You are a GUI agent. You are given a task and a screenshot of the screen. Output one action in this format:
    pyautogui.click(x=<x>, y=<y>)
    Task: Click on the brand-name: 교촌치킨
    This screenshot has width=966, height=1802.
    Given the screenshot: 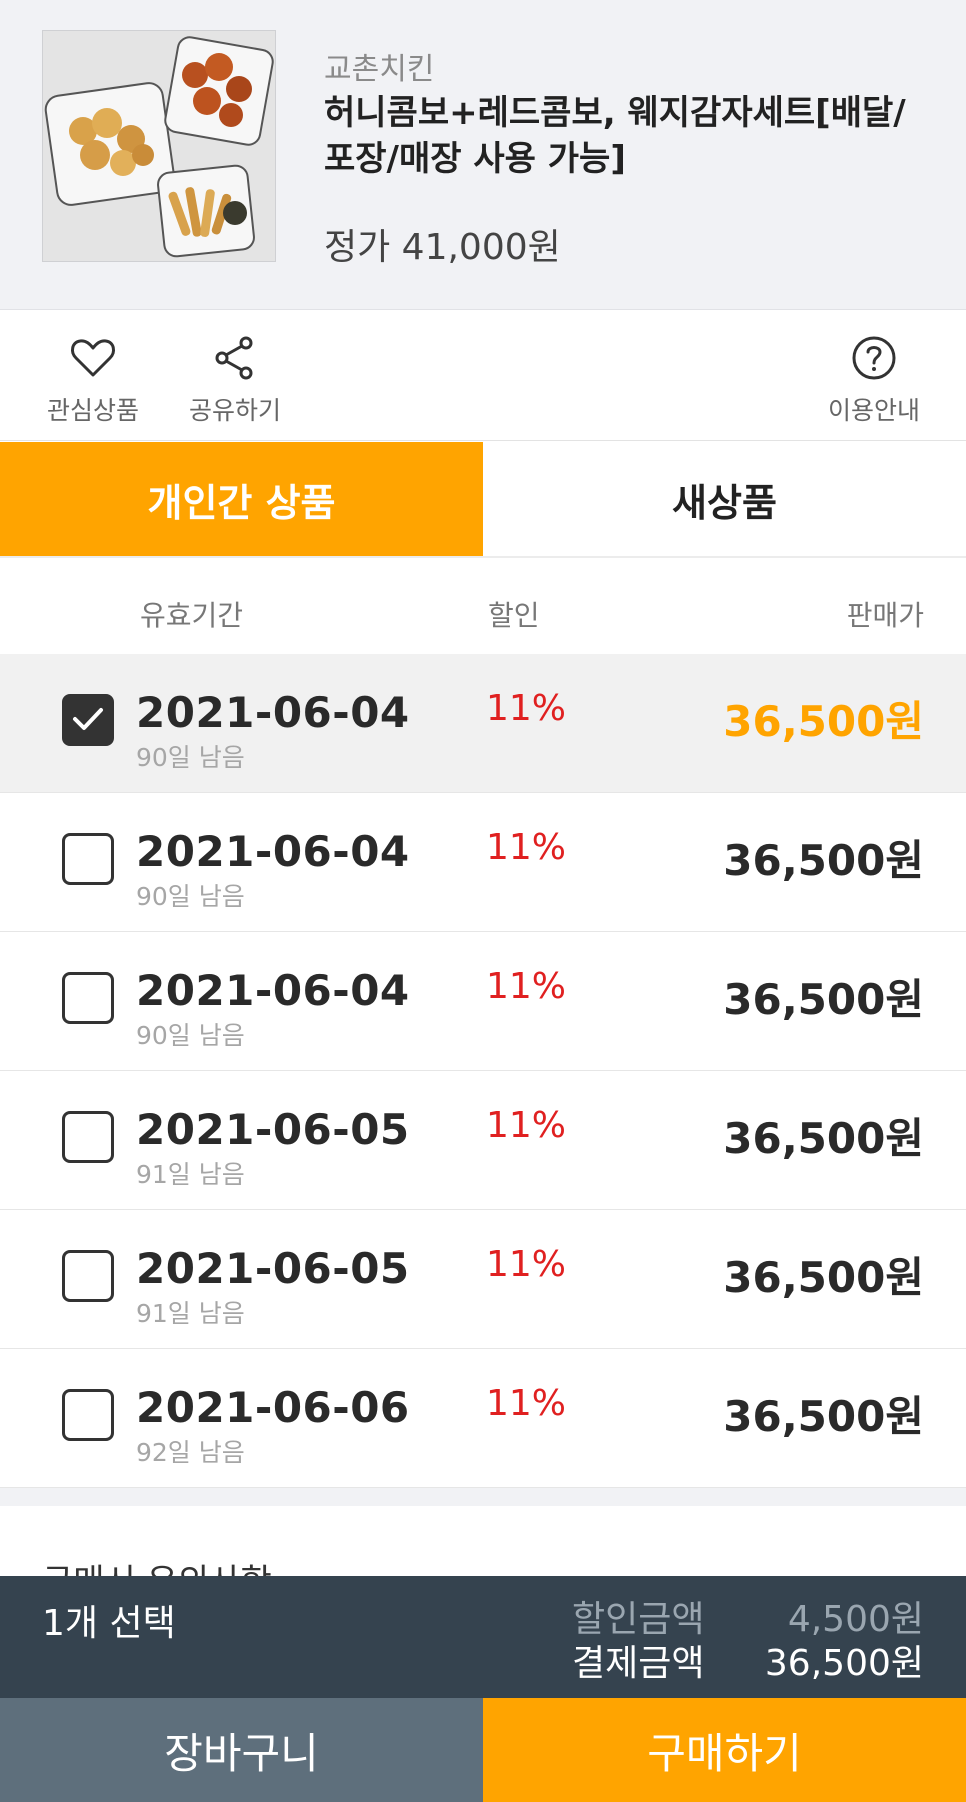 What is the action you would take?
    pyautogui.click(x=379, y=69)
    